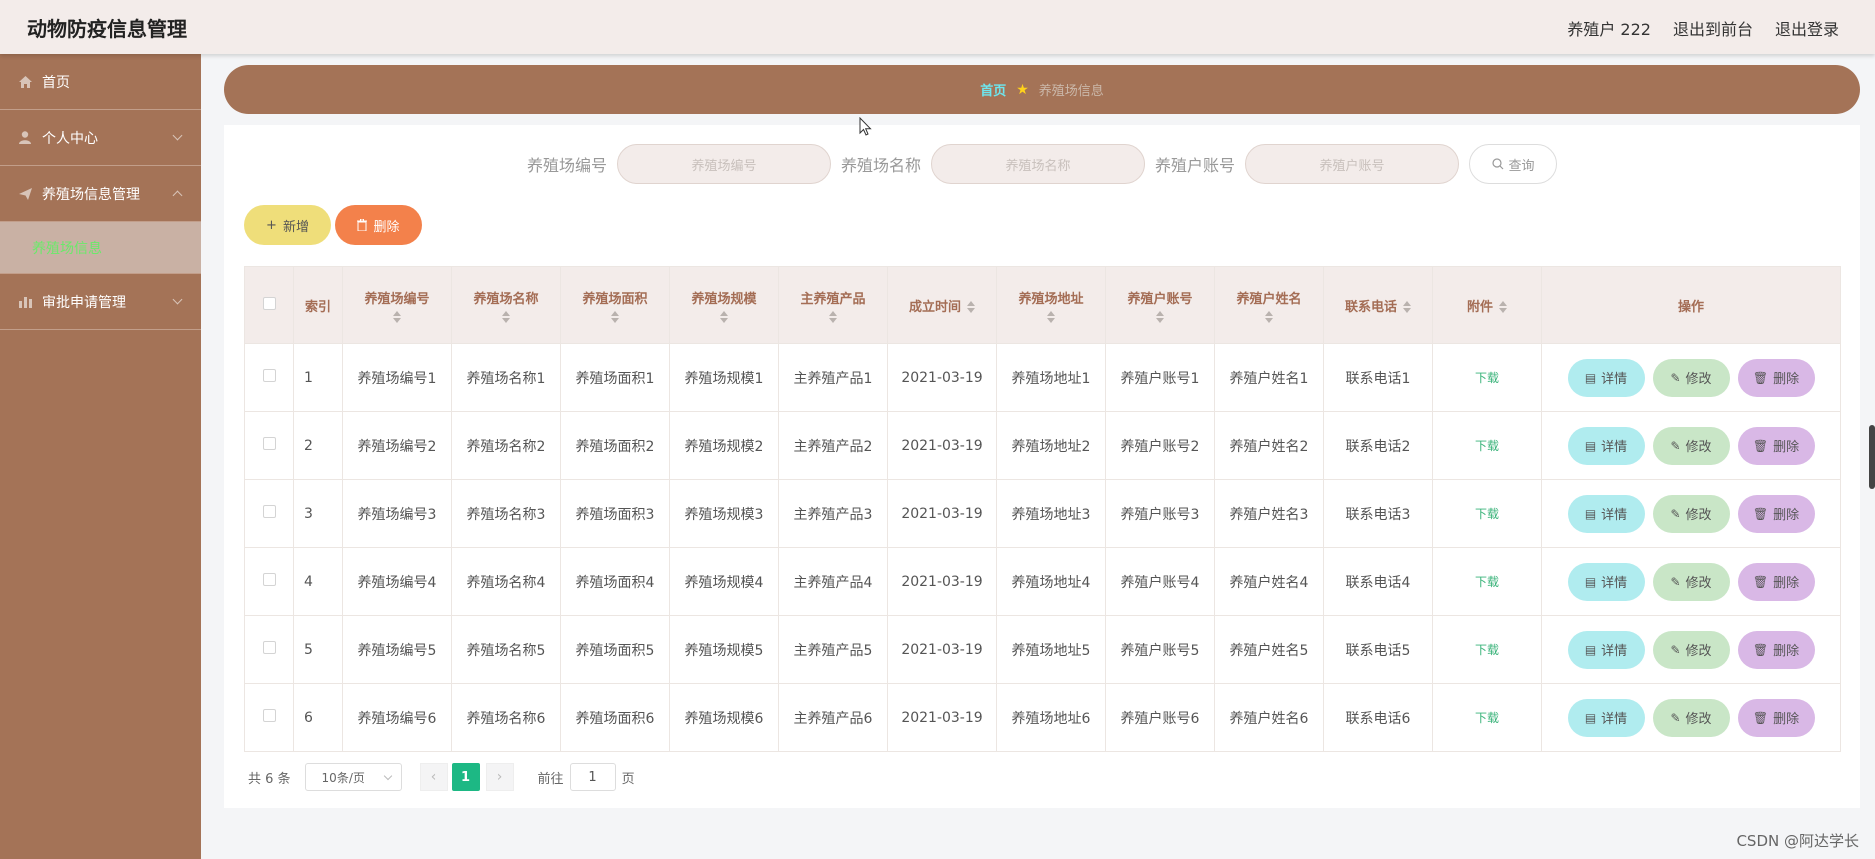 The width and height of the screenshot is (1875, 859). What do you see at coordinates (1760, 377) in the screenshot?
I see `trash-icon: 🗑` at bounding box center [1760, 377].